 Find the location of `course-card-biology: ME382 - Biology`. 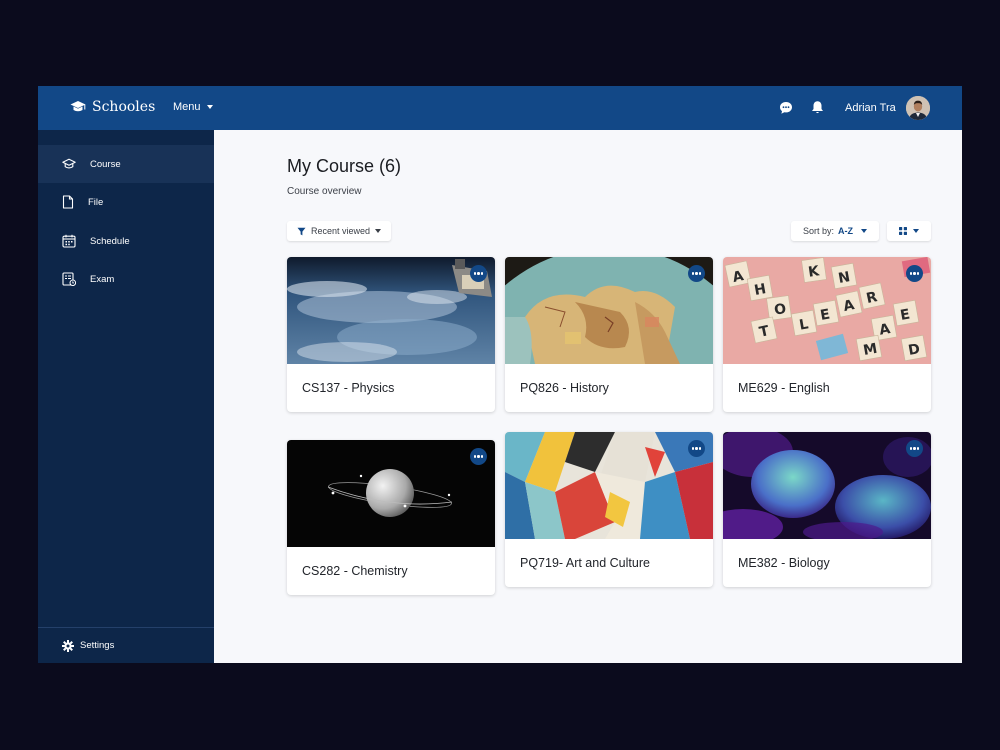

course-card-biology: ME382 - Biology is located at coordinates (827, 509).